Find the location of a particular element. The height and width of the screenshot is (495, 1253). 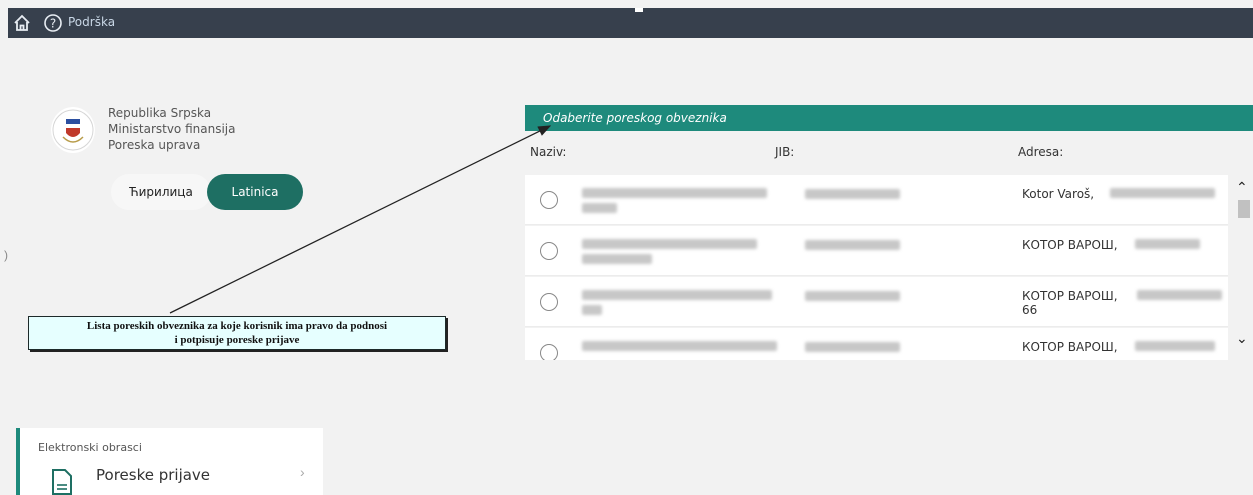

column-header-address: Adresa: is located at coordinates (1041, 152).